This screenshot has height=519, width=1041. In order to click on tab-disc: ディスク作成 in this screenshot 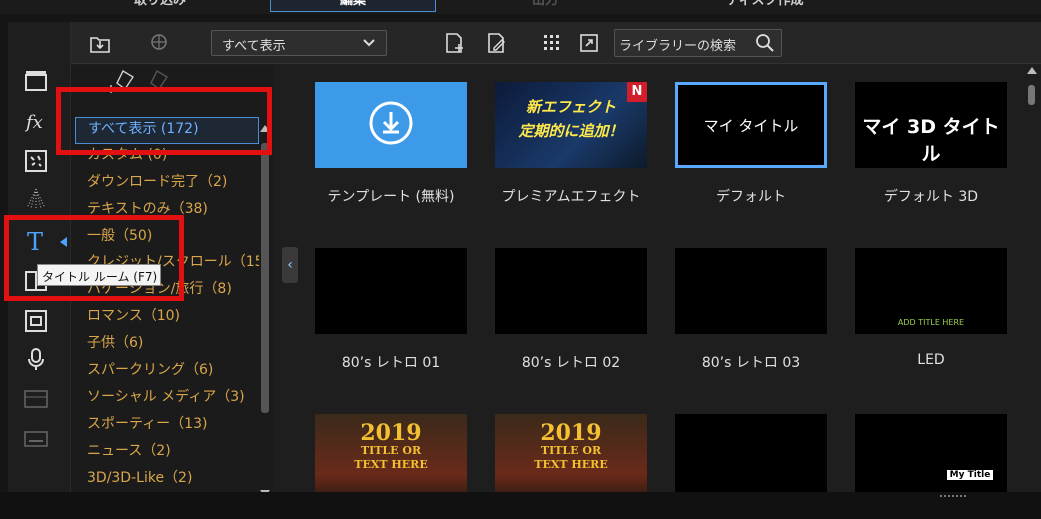, I will do `click(765, 6)`.